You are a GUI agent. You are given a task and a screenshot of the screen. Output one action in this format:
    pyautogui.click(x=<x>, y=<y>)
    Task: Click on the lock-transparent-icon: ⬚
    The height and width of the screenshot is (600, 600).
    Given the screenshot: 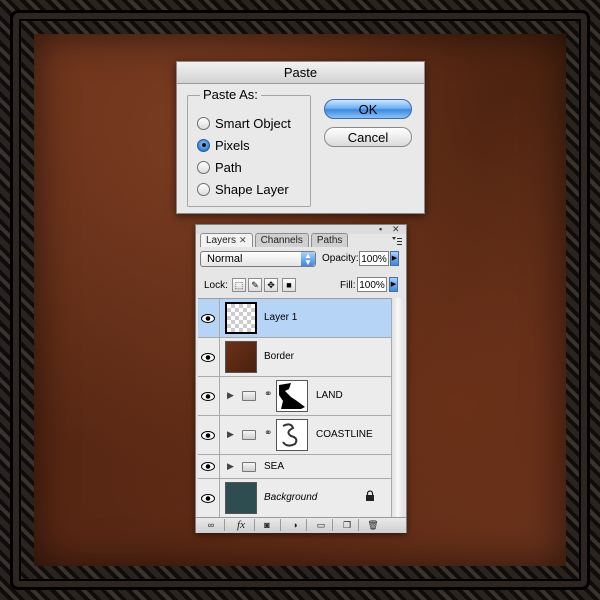 What is the action you would take?
    pyautogui.click(x=239, y=285)
    